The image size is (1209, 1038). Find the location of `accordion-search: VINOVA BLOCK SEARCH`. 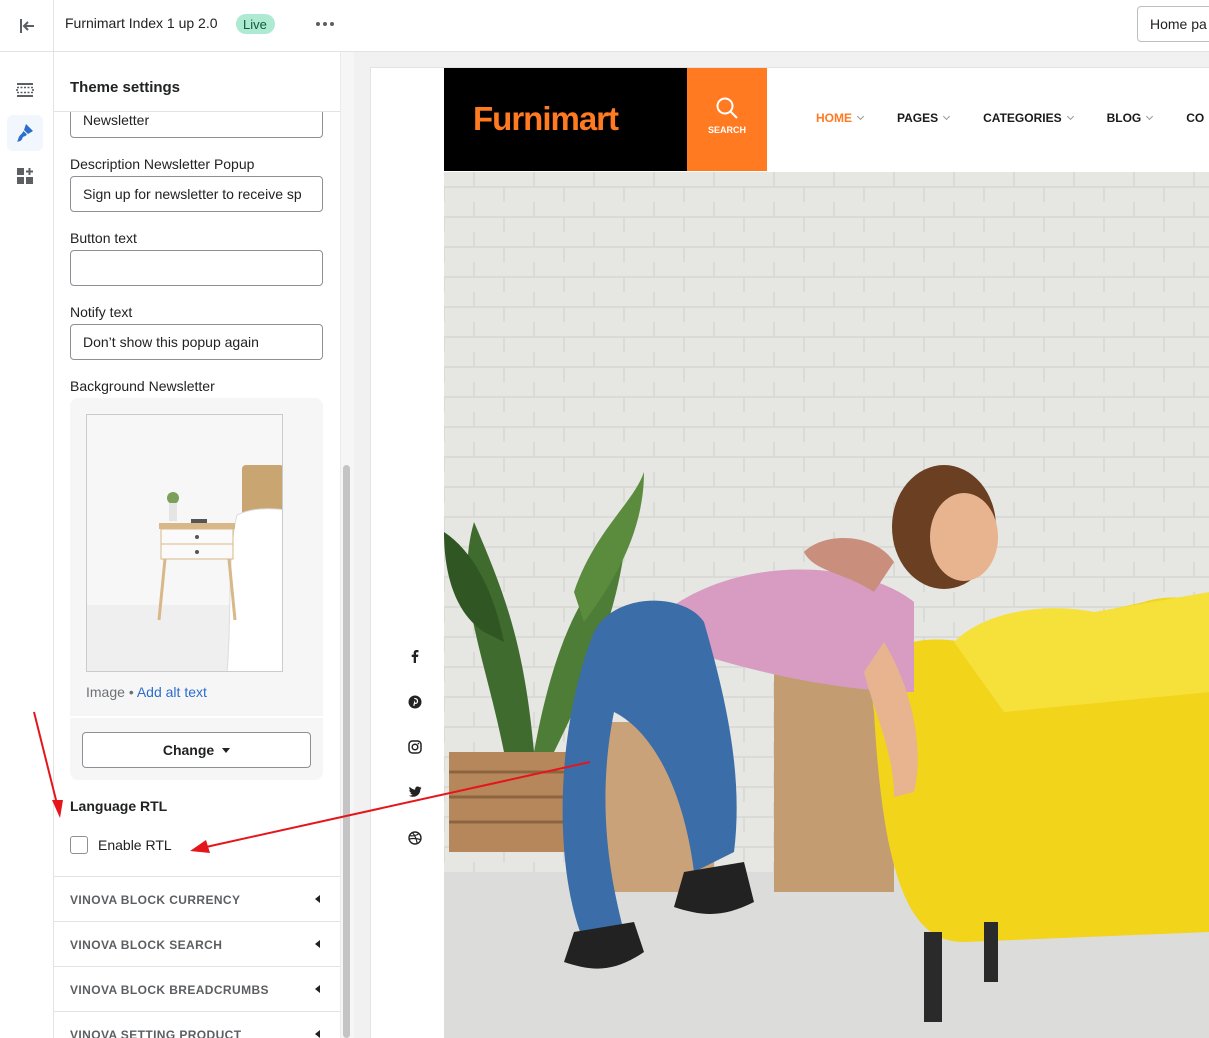

accordion-search: VINOVA BLOCK SEARCH is located at coordinates (197, 943).